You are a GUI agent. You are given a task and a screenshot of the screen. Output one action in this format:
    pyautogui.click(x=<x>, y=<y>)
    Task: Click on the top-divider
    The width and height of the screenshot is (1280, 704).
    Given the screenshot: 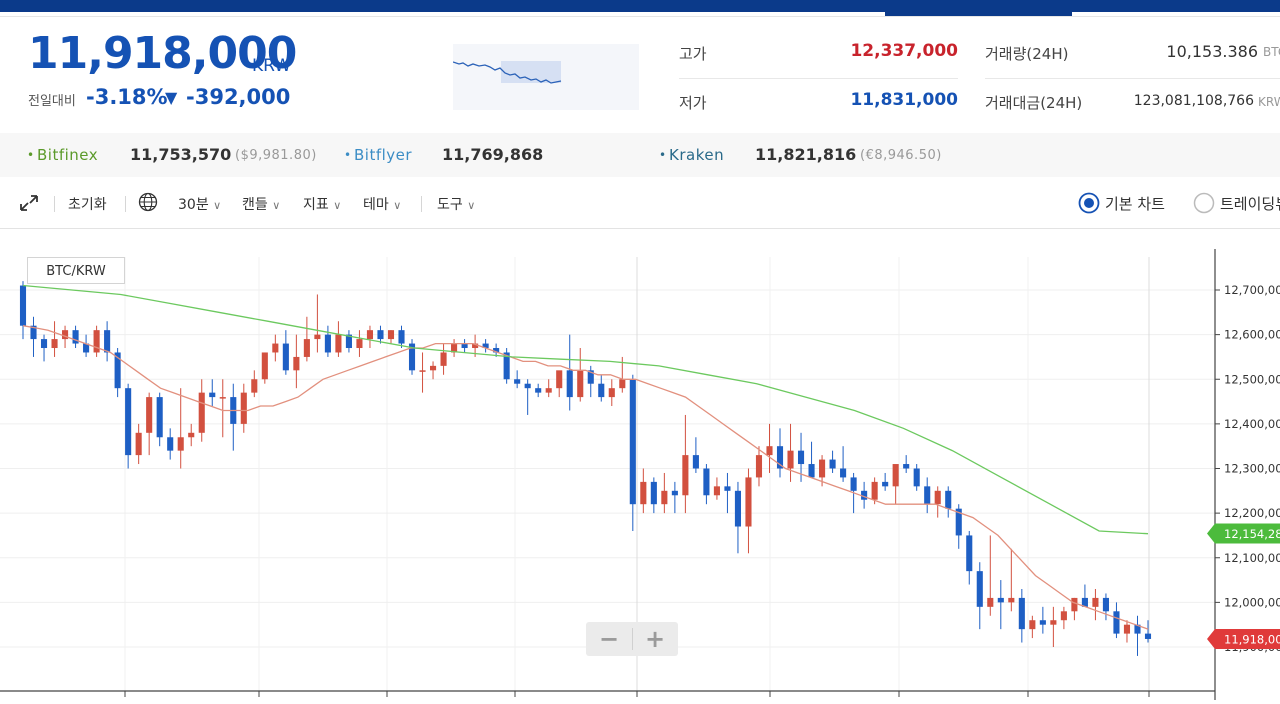 What is the action you would take?
    pyautogui.click(x=640, y=16)
    